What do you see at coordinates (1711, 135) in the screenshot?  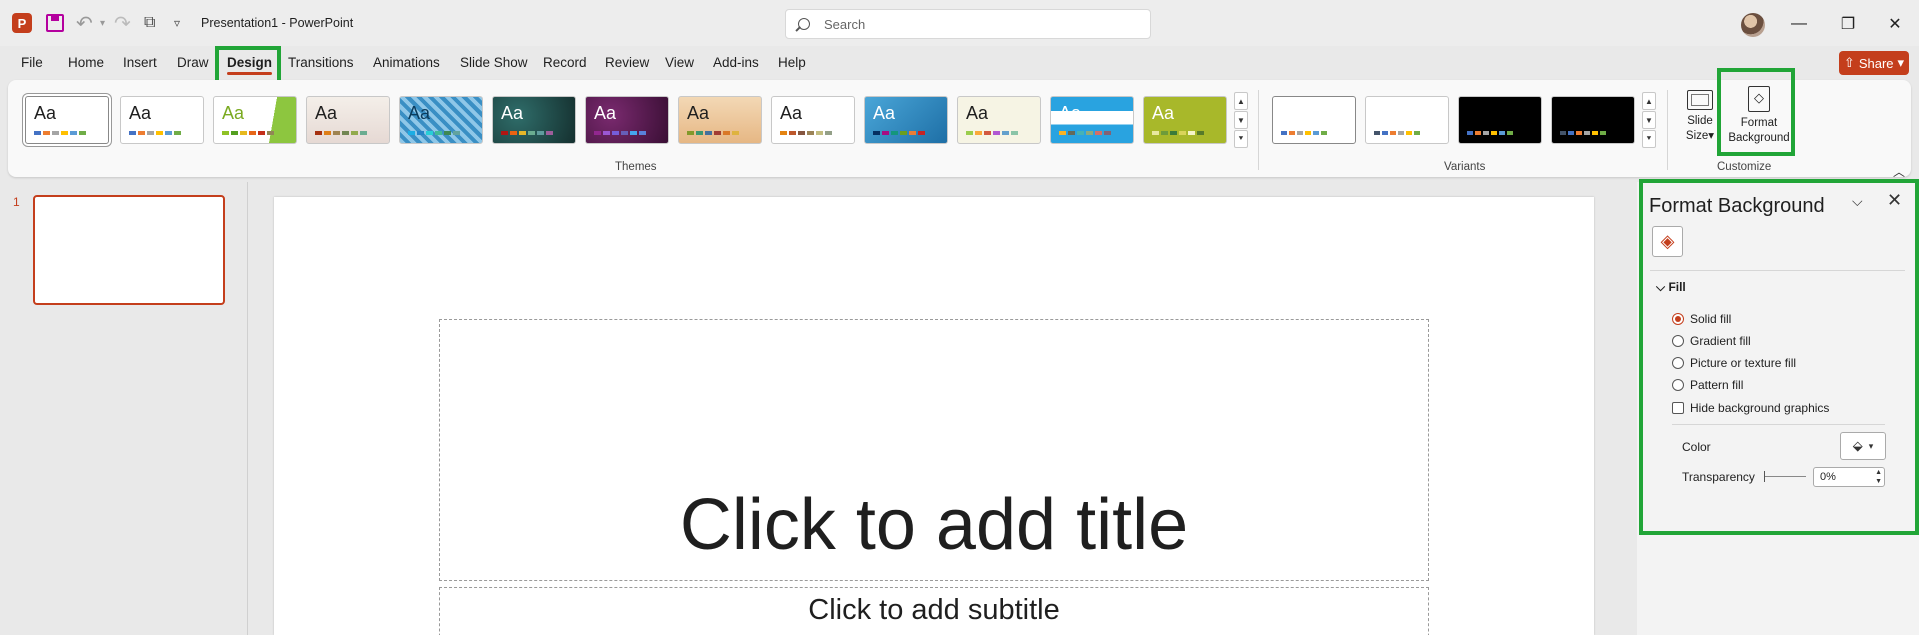 I see `chevron-down-icon: ▾` at bounding box center [1711, 135].